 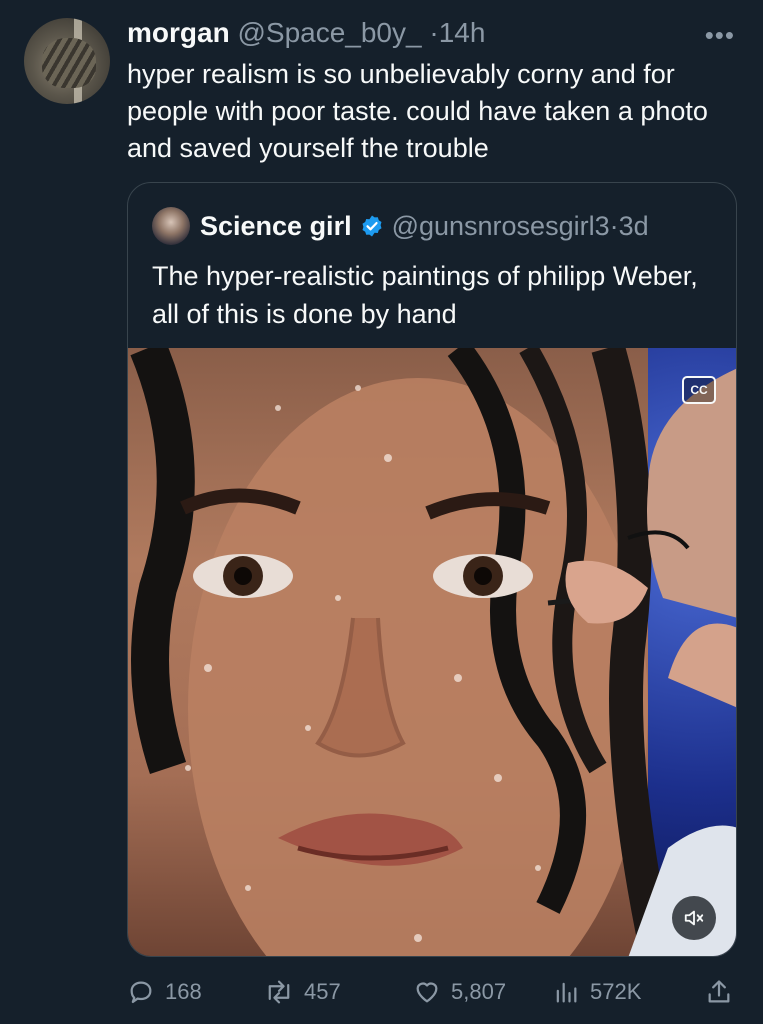 I want to click on quoted-time: 3d, so click(x=633, y=226).